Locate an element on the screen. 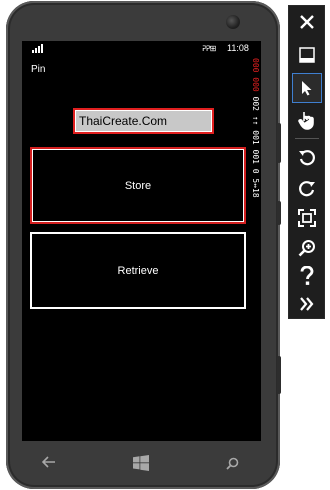 The height and width of the screenshot is (490, 330). back-arrow-icon is located at coordinates (48, 464).